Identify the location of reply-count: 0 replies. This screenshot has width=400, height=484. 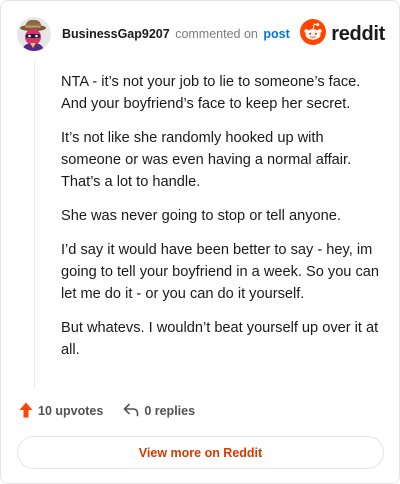
(170, 411).